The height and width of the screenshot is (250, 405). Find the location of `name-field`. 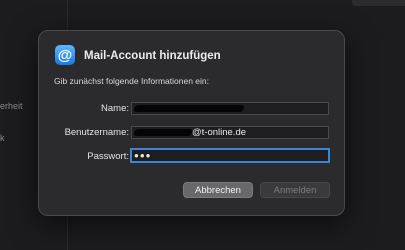

name-field is located at coordinates (230, 108).